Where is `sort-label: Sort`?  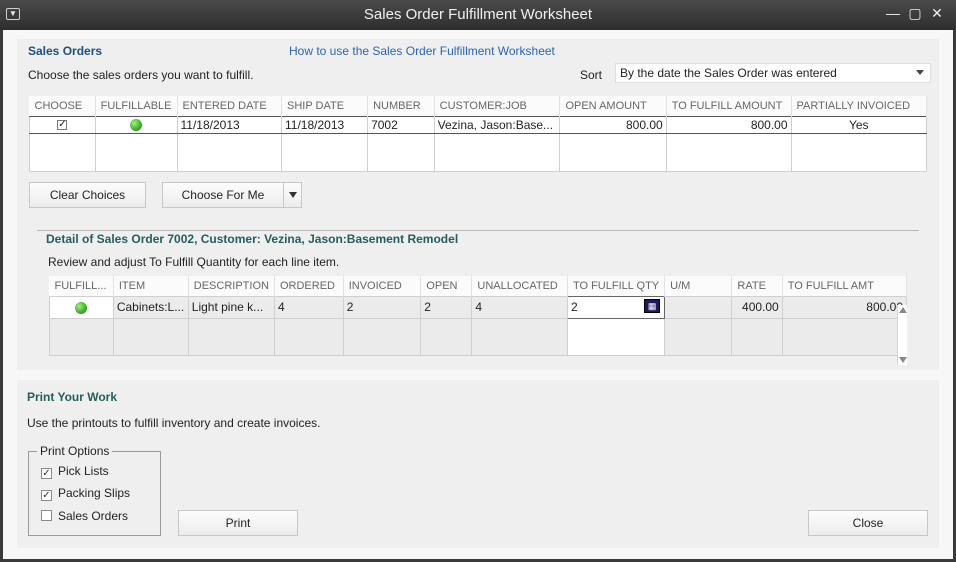 sort-label: Sort is located at coordinates (591, 75).